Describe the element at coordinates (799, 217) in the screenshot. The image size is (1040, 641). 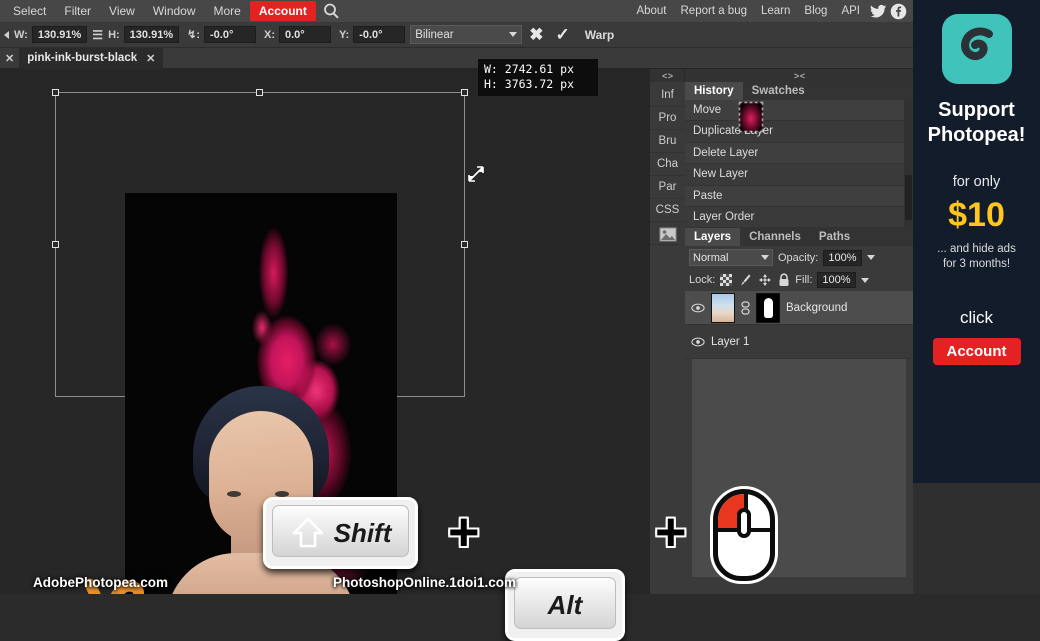
I see `history-item: Layer Order` at that location.